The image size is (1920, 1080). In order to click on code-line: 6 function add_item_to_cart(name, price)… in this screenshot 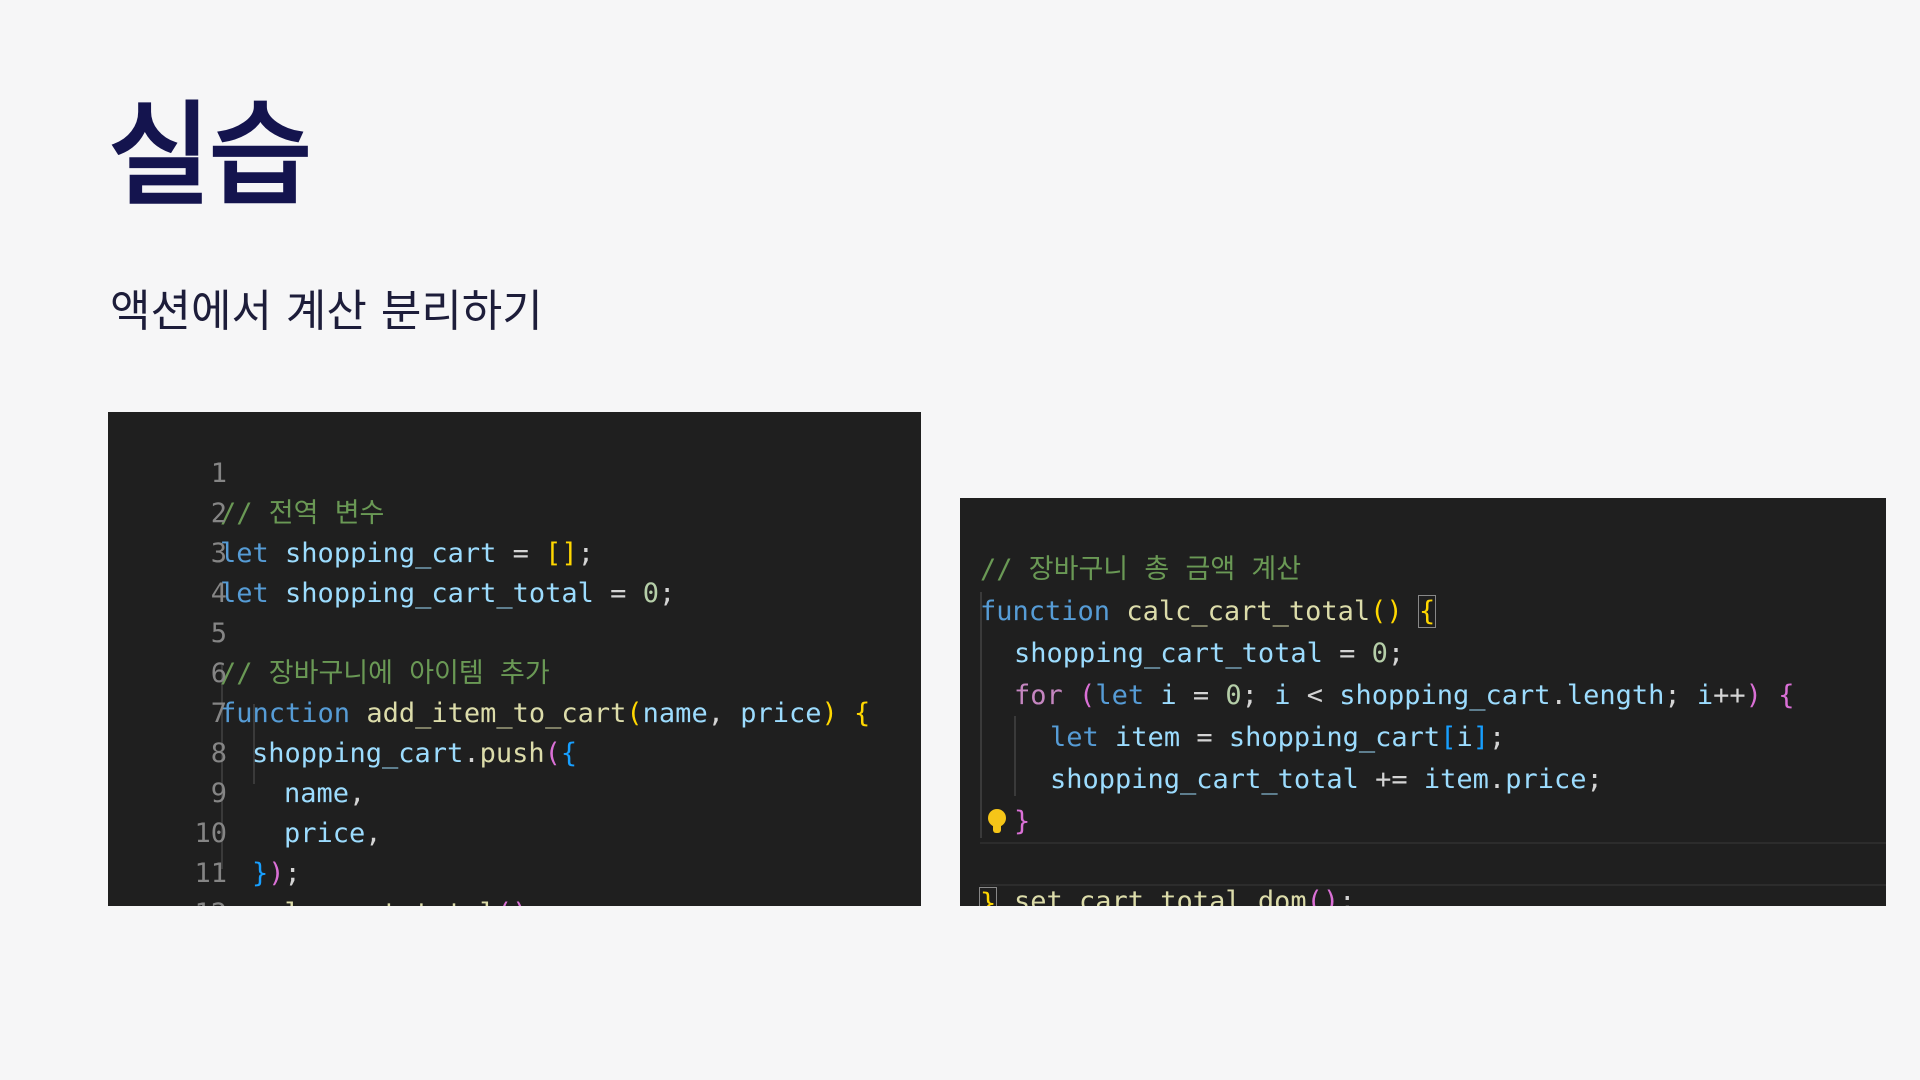, I will do `click(514, 671)`.